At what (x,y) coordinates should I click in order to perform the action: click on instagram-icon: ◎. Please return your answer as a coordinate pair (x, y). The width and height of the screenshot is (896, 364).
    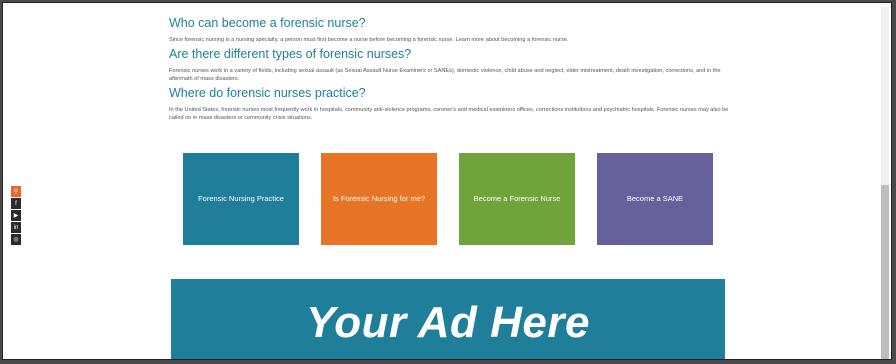
    Looking at the image, I should click on (16, 239).